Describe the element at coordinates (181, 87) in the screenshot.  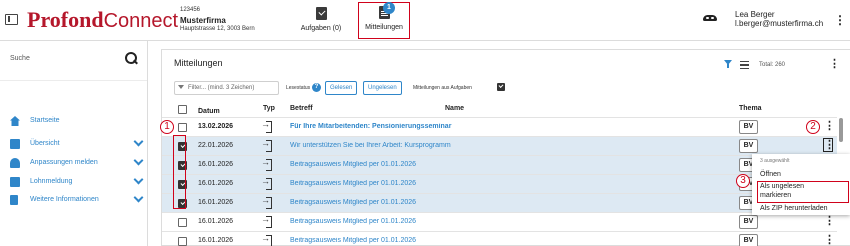
I see `filter-funnel-icon` at that location.